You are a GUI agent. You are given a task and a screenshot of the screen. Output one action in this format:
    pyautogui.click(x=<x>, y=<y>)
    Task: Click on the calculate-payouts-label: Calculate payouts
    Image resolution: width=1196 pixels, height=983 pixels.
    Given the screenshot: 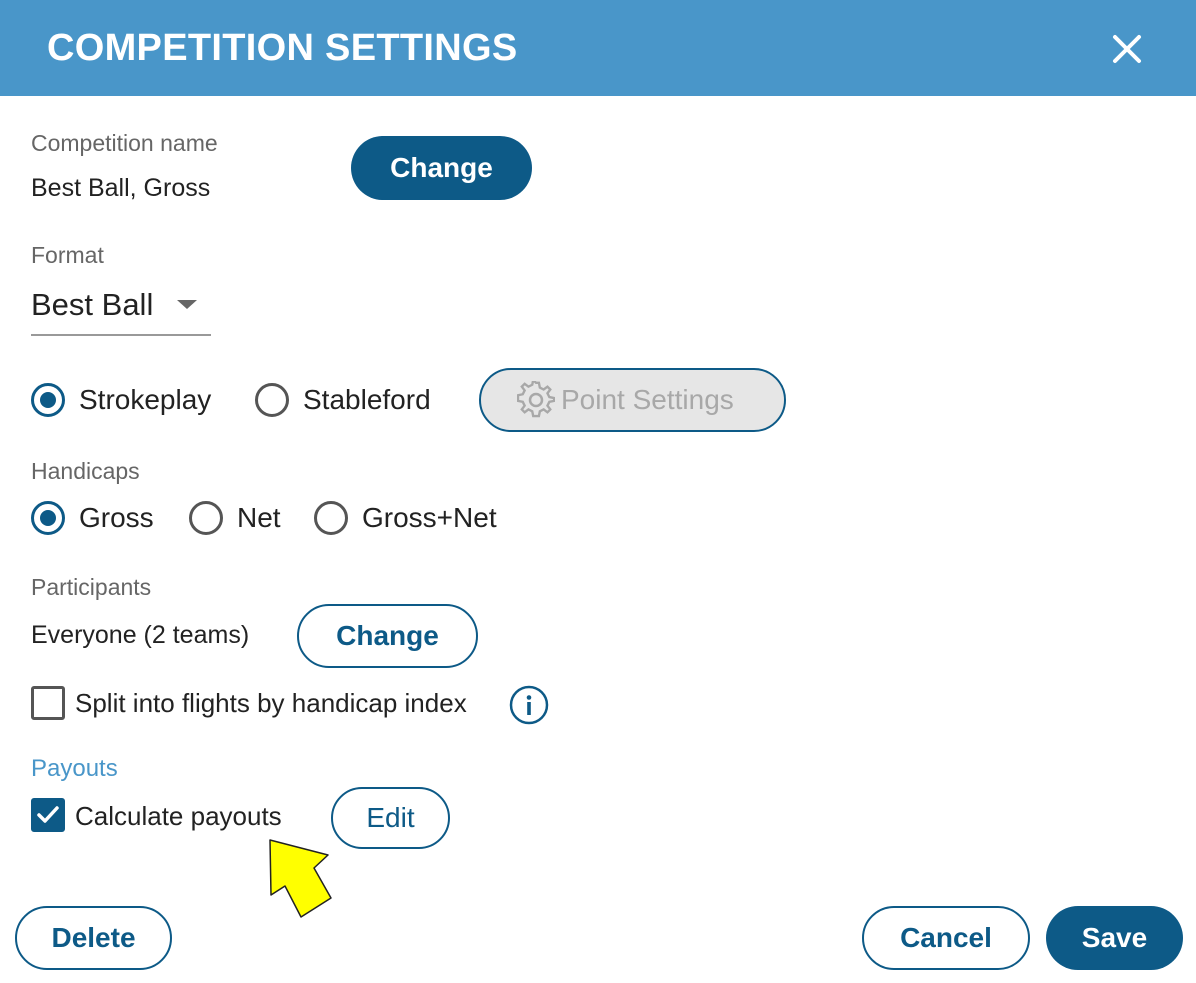 What is the action you would take?
    pyautogui.click(x=178, y=816)
    